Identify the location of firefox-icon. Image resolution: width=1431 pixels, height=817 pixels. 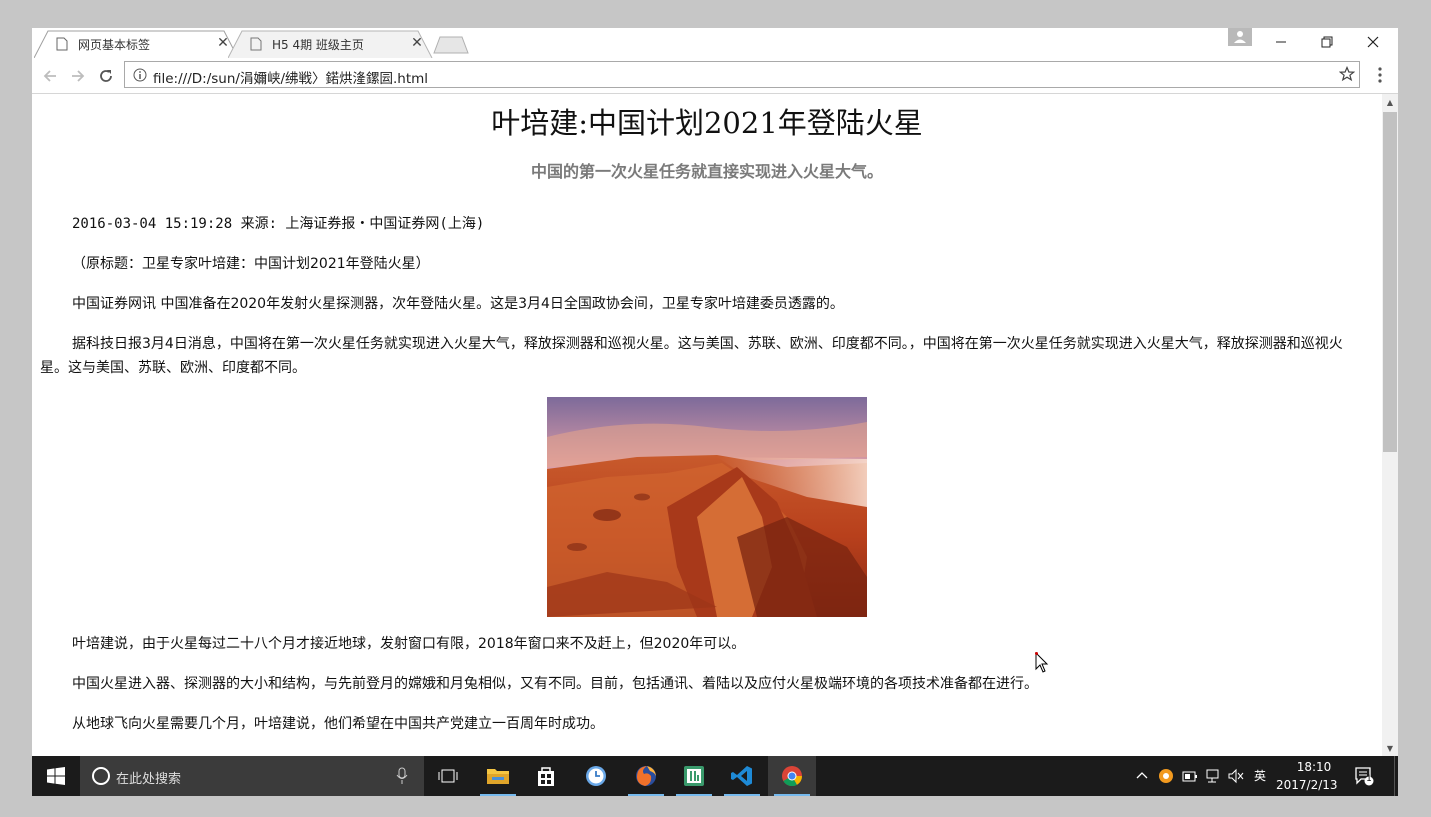
(646, 776).